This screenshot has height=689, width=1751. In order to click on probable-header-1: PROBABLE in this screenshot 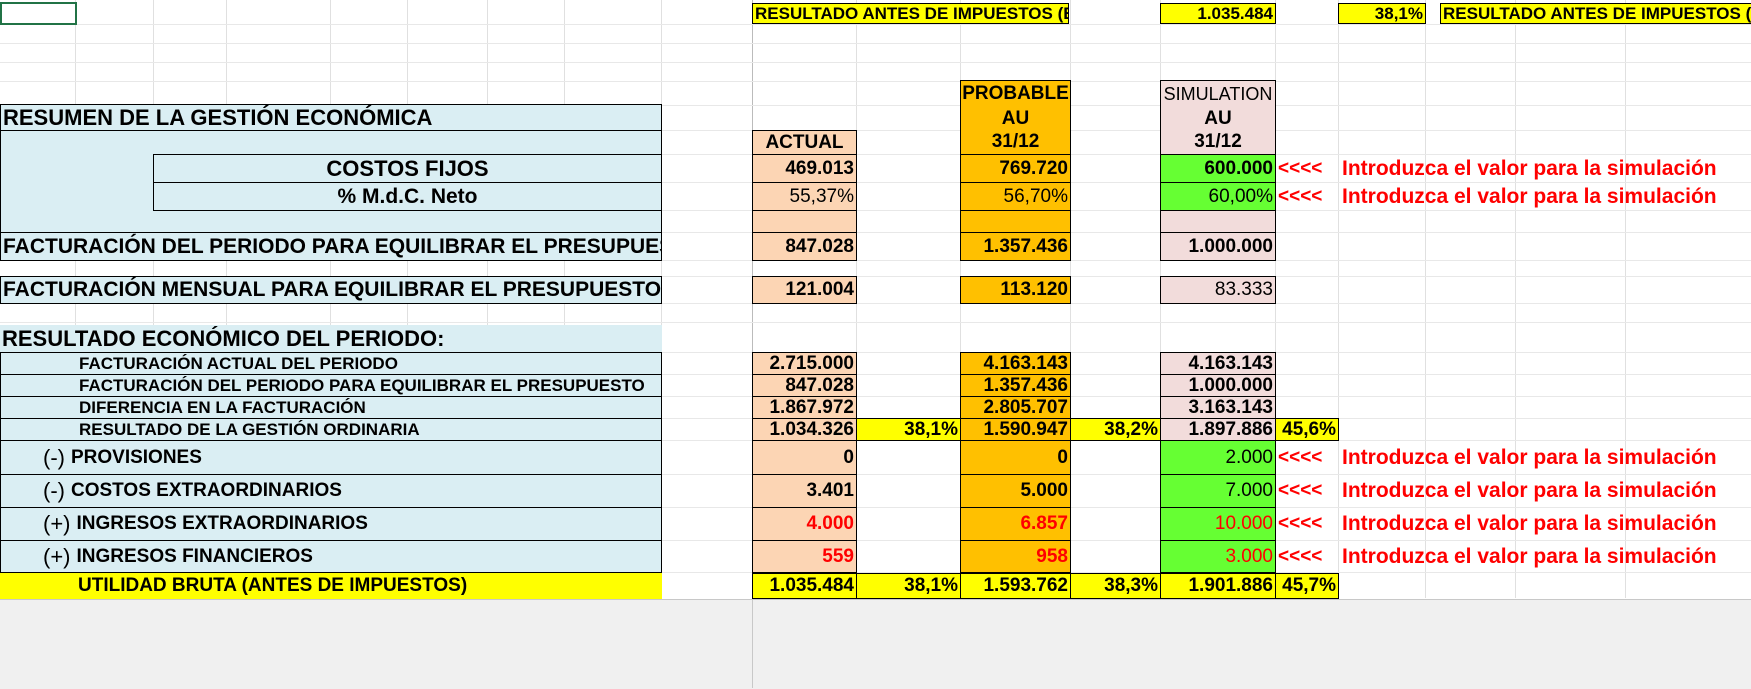, I will do `click(1015, 93)`.